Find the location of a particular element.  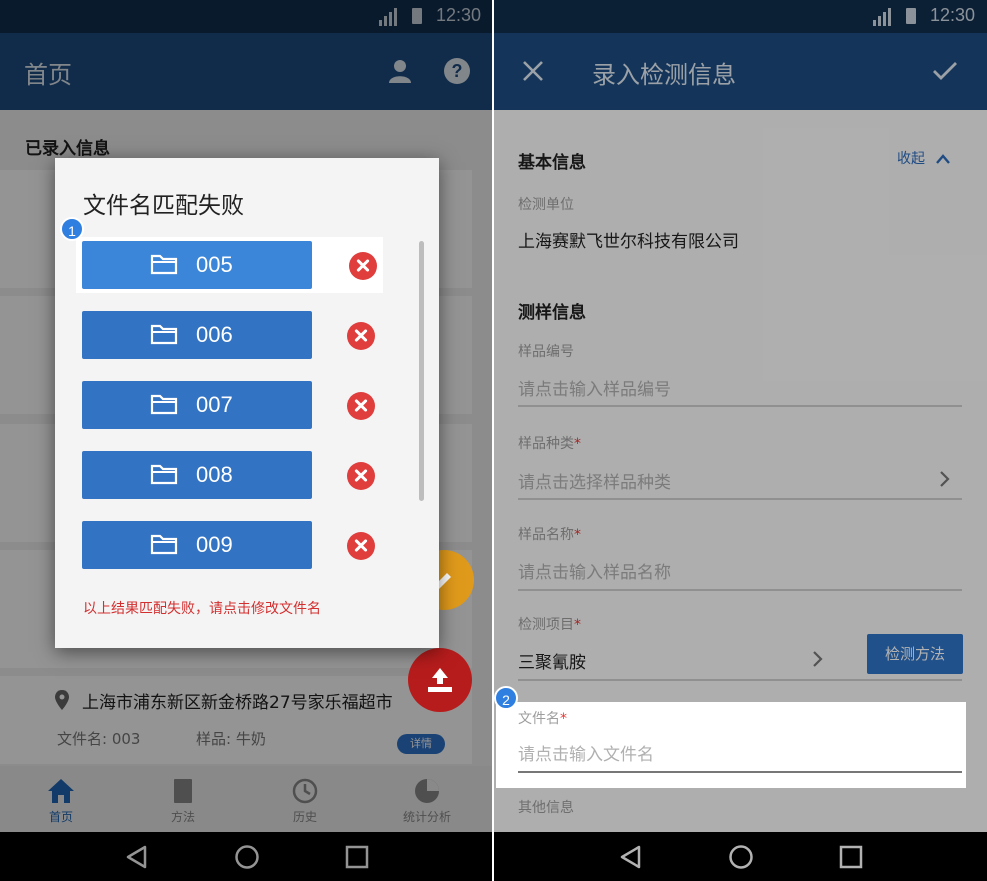

dialog-title: 文件名匹配失败 is located at coordinates (163, 206).